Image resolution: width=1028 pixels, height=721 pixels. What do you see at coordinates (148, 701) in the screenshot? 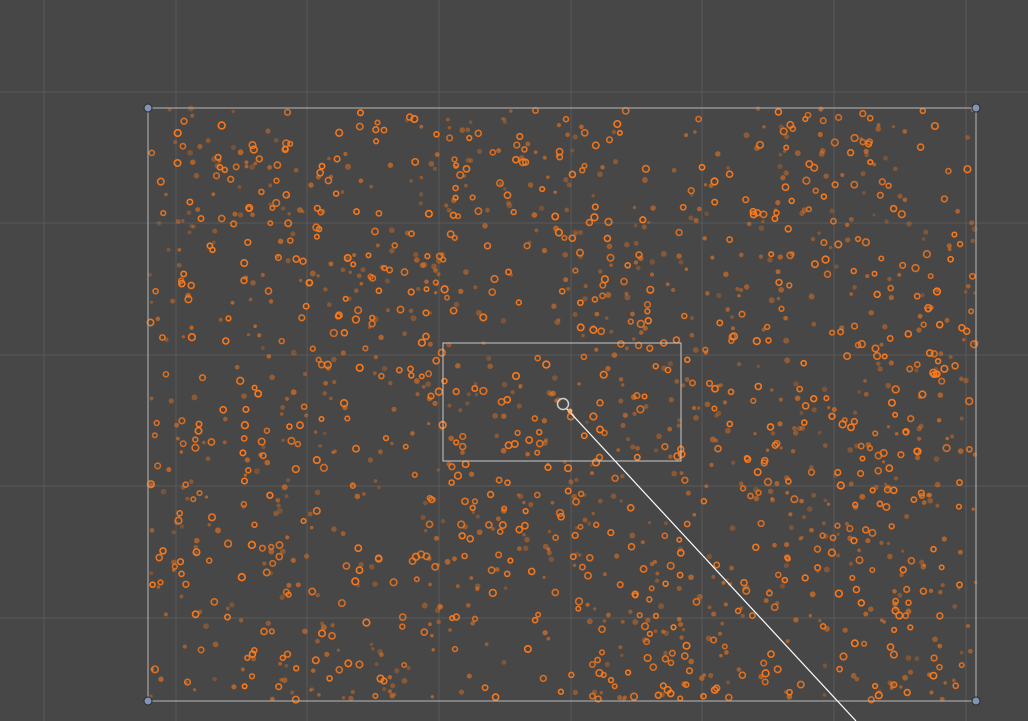
I see `corner-handle-bottom-left` at bounding box center [148, 701].